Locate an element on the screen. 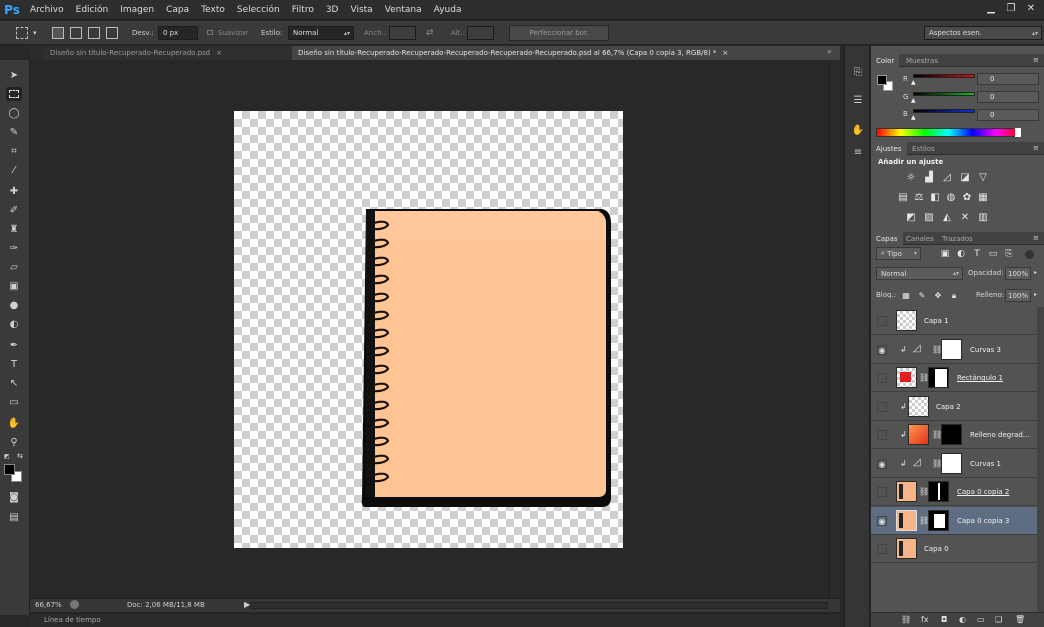 This screenshot has height=627, width=1044. vertical-scrollbar is located at coordinates (834, 329).